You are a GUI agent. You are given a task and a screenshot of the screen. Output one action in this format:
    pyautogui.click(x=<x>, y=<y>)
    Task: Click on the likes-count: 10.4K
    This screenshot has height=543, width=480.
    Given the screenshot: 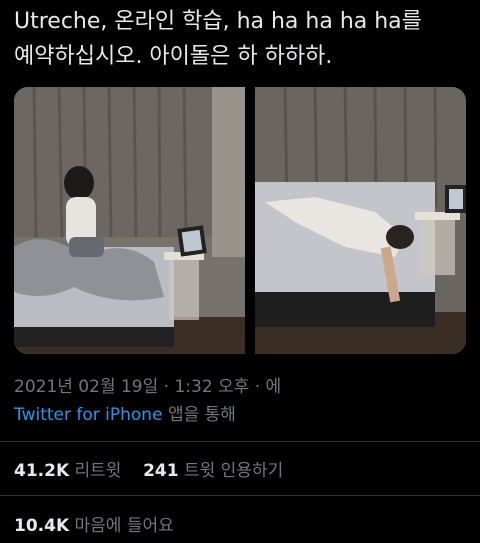 What is the action you would take?
    pyautogui.click(x=41, y=526)
    